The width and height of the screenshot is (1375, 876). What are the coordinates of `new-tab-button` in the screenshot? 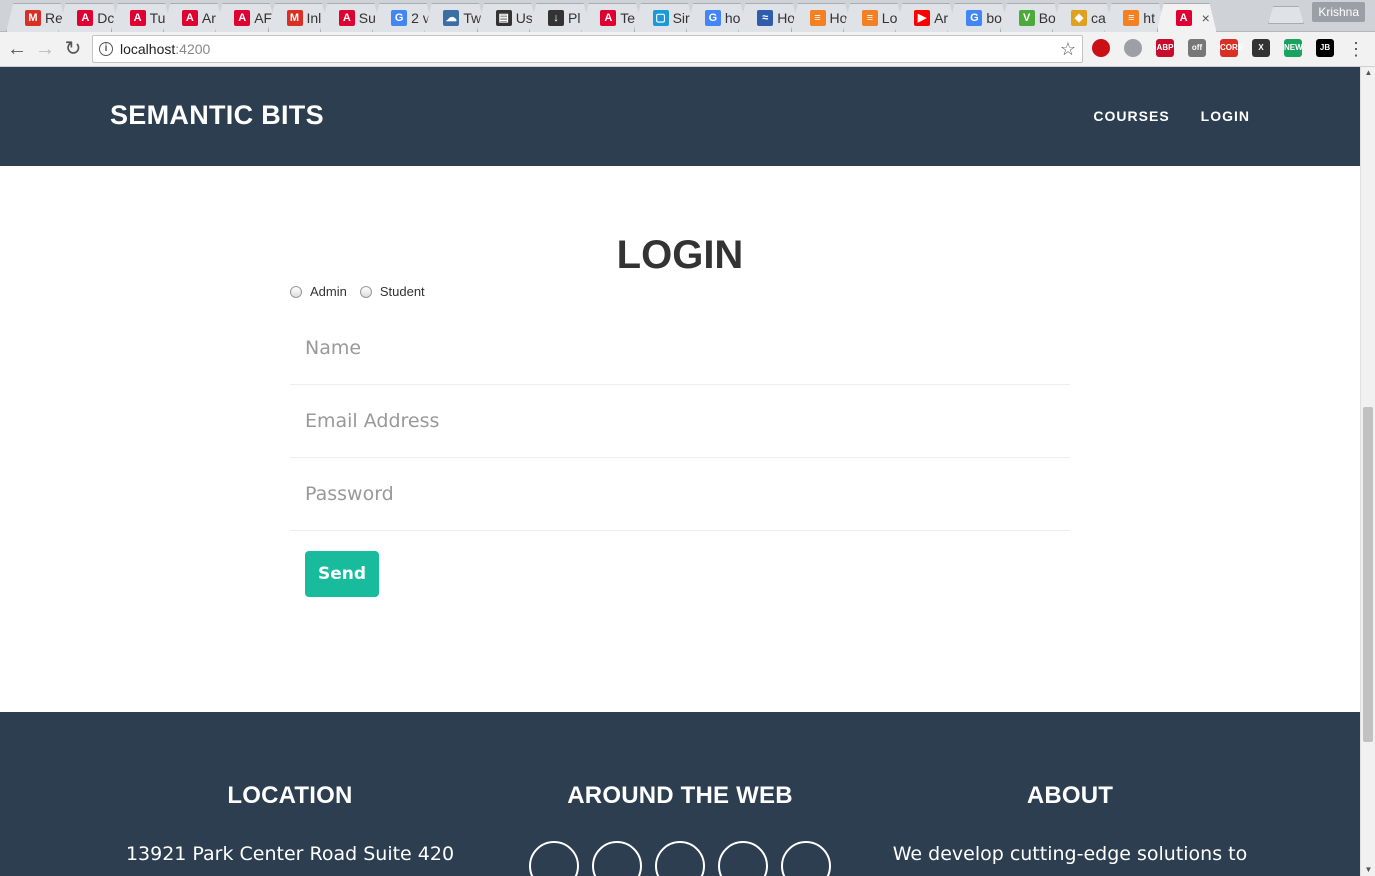 It's located at (1286, 15).